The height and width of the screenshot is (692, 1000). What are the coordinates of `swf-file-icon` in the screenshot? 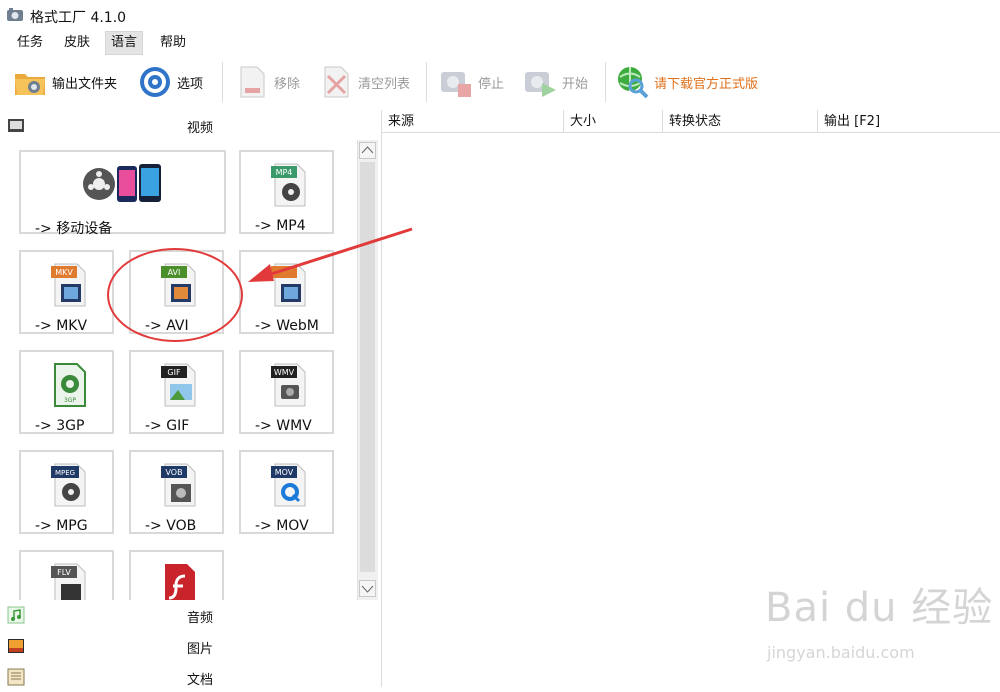 It's located at (180, 582).